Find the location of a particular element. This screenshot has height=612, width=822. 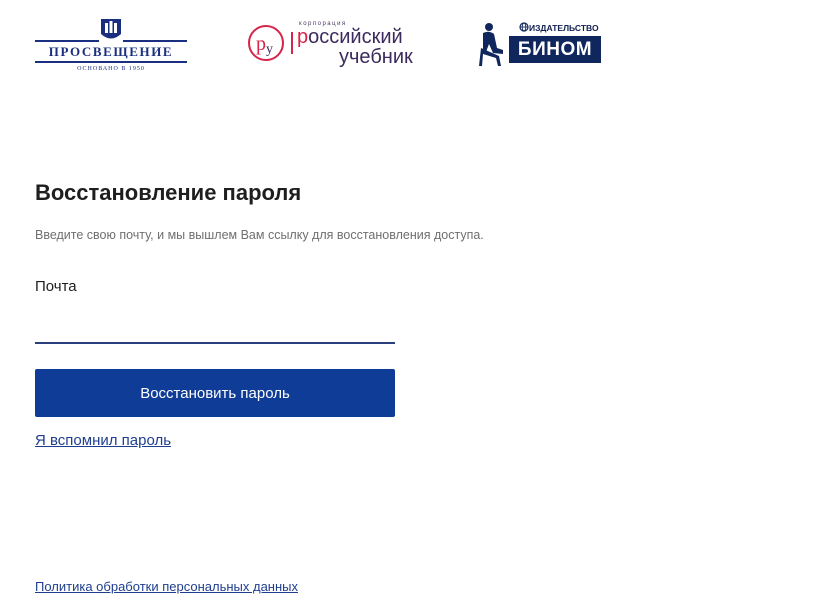

recover-password-button: Восстановить пароль is located at coordinates (215, 393).